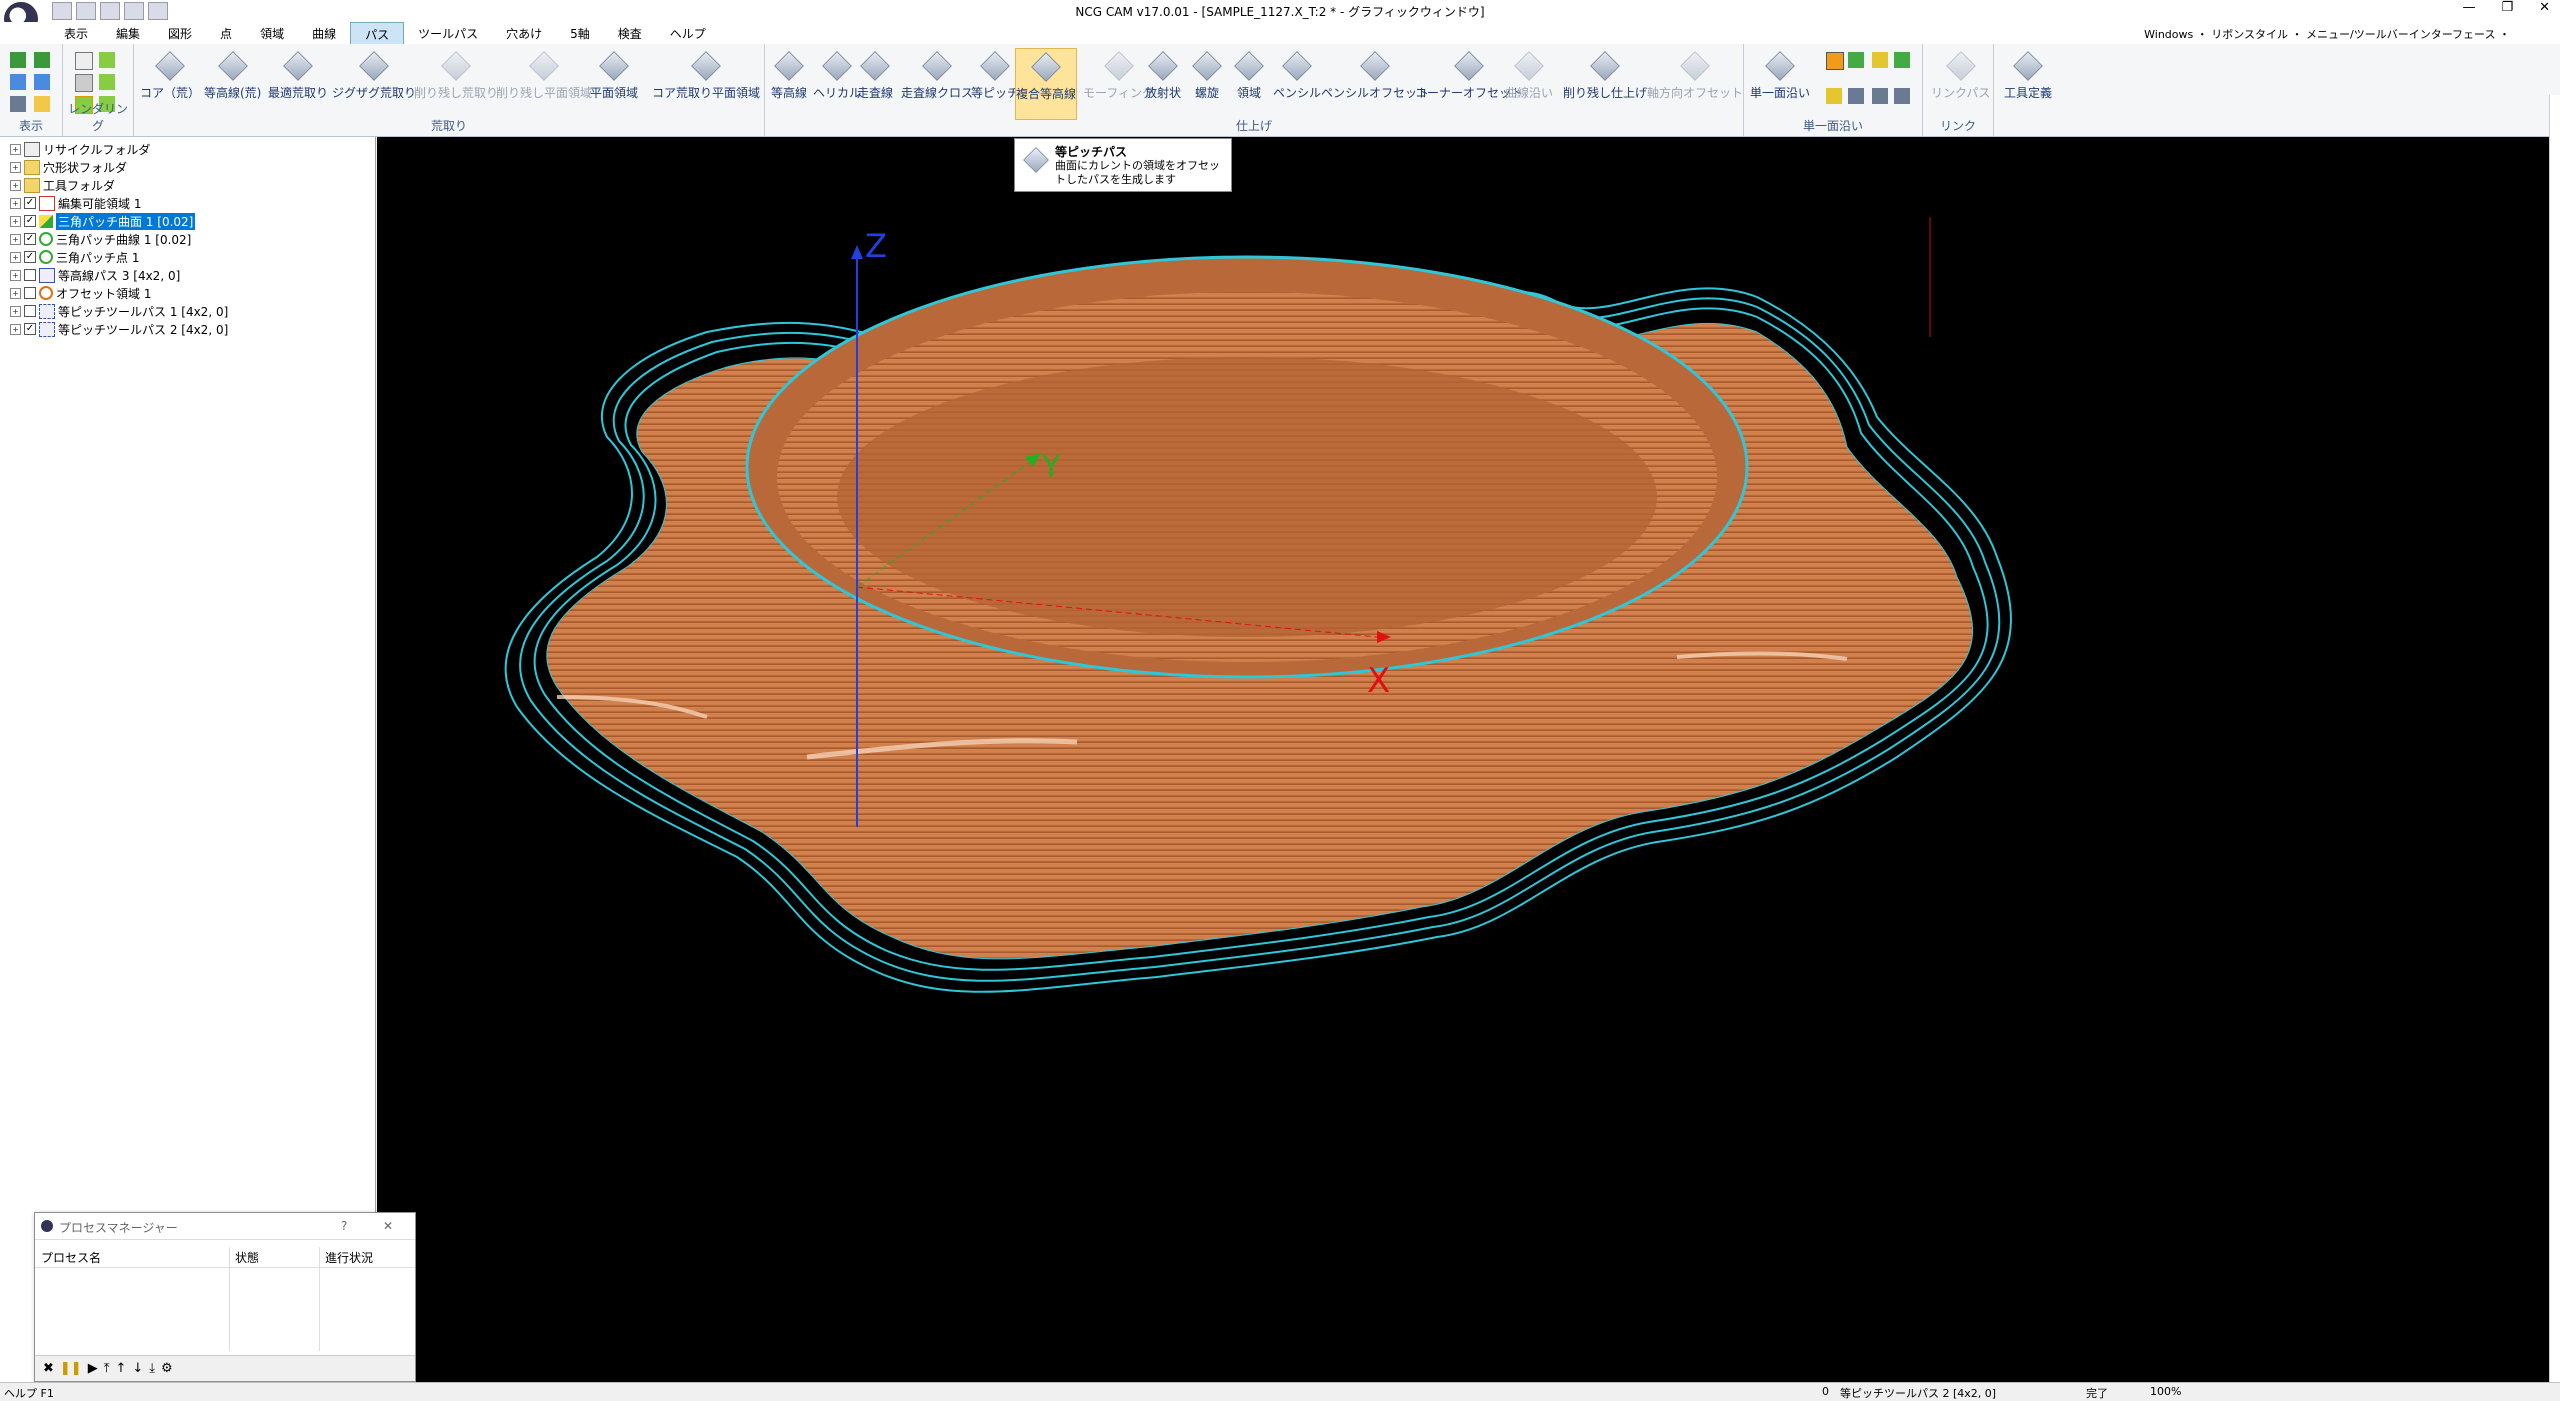  What do you see at coordinates (95, 275) in the screenshot?
I see `tree-item-contour-path: + 等高線パス 3 [4x2, 0]` at bounding box center [95, 275].